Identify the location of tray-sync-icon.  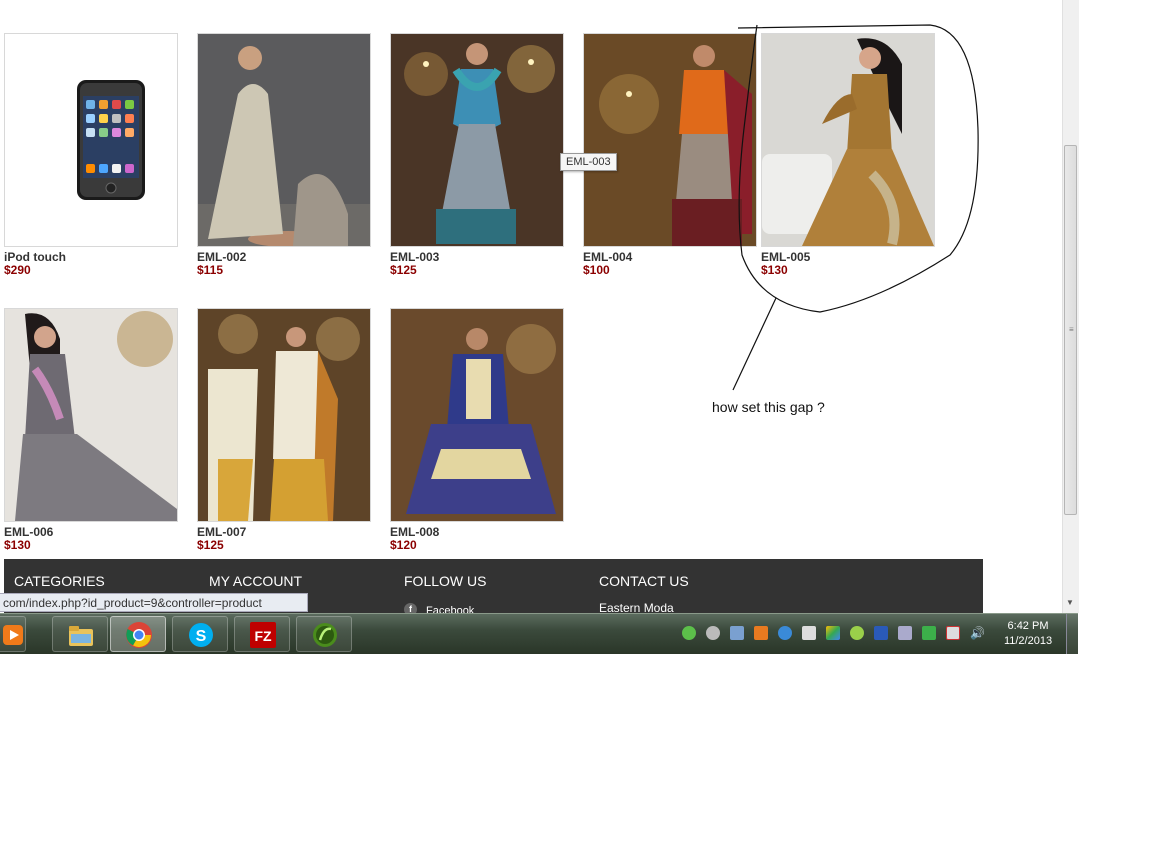
(785, 633).